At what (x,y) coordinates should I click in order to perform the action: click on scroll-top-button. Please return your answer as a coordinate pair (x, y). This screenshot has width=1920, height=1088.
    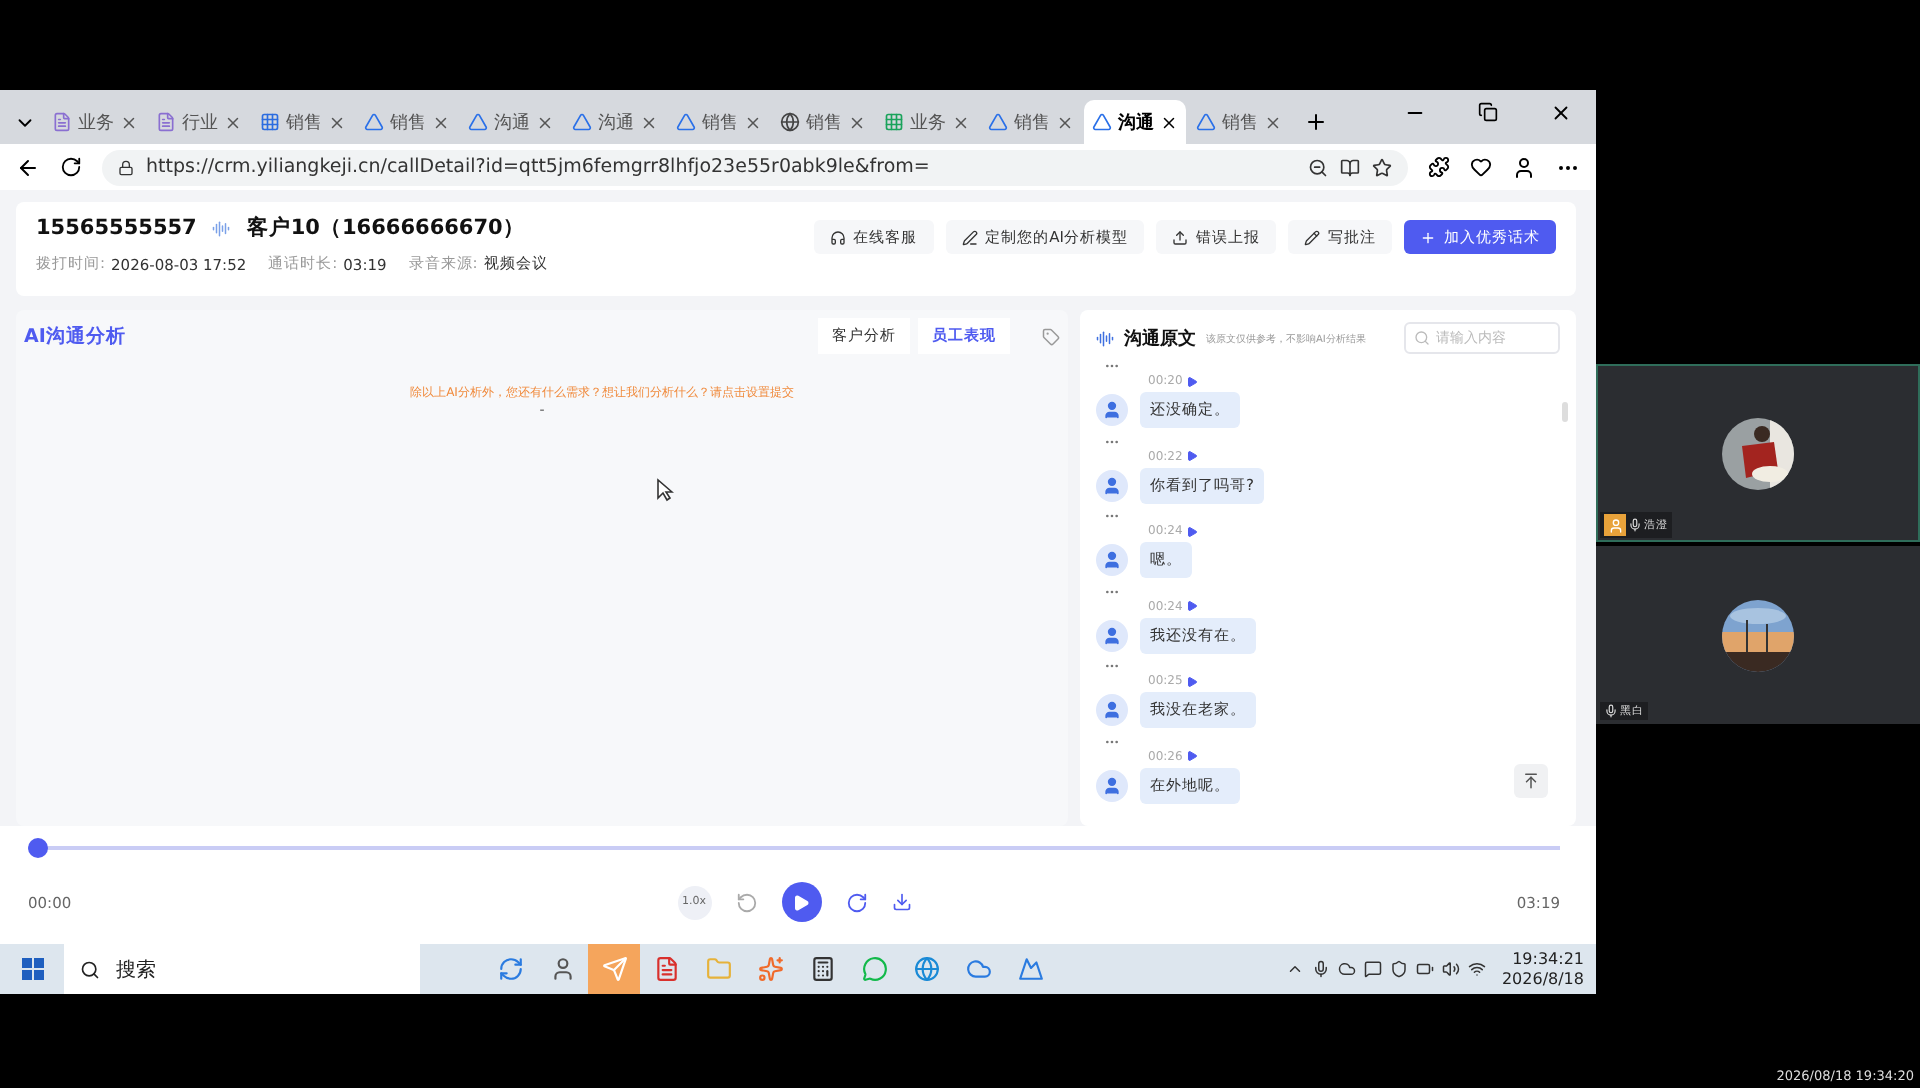
    Looking at the image, I should click on (1531, 781).